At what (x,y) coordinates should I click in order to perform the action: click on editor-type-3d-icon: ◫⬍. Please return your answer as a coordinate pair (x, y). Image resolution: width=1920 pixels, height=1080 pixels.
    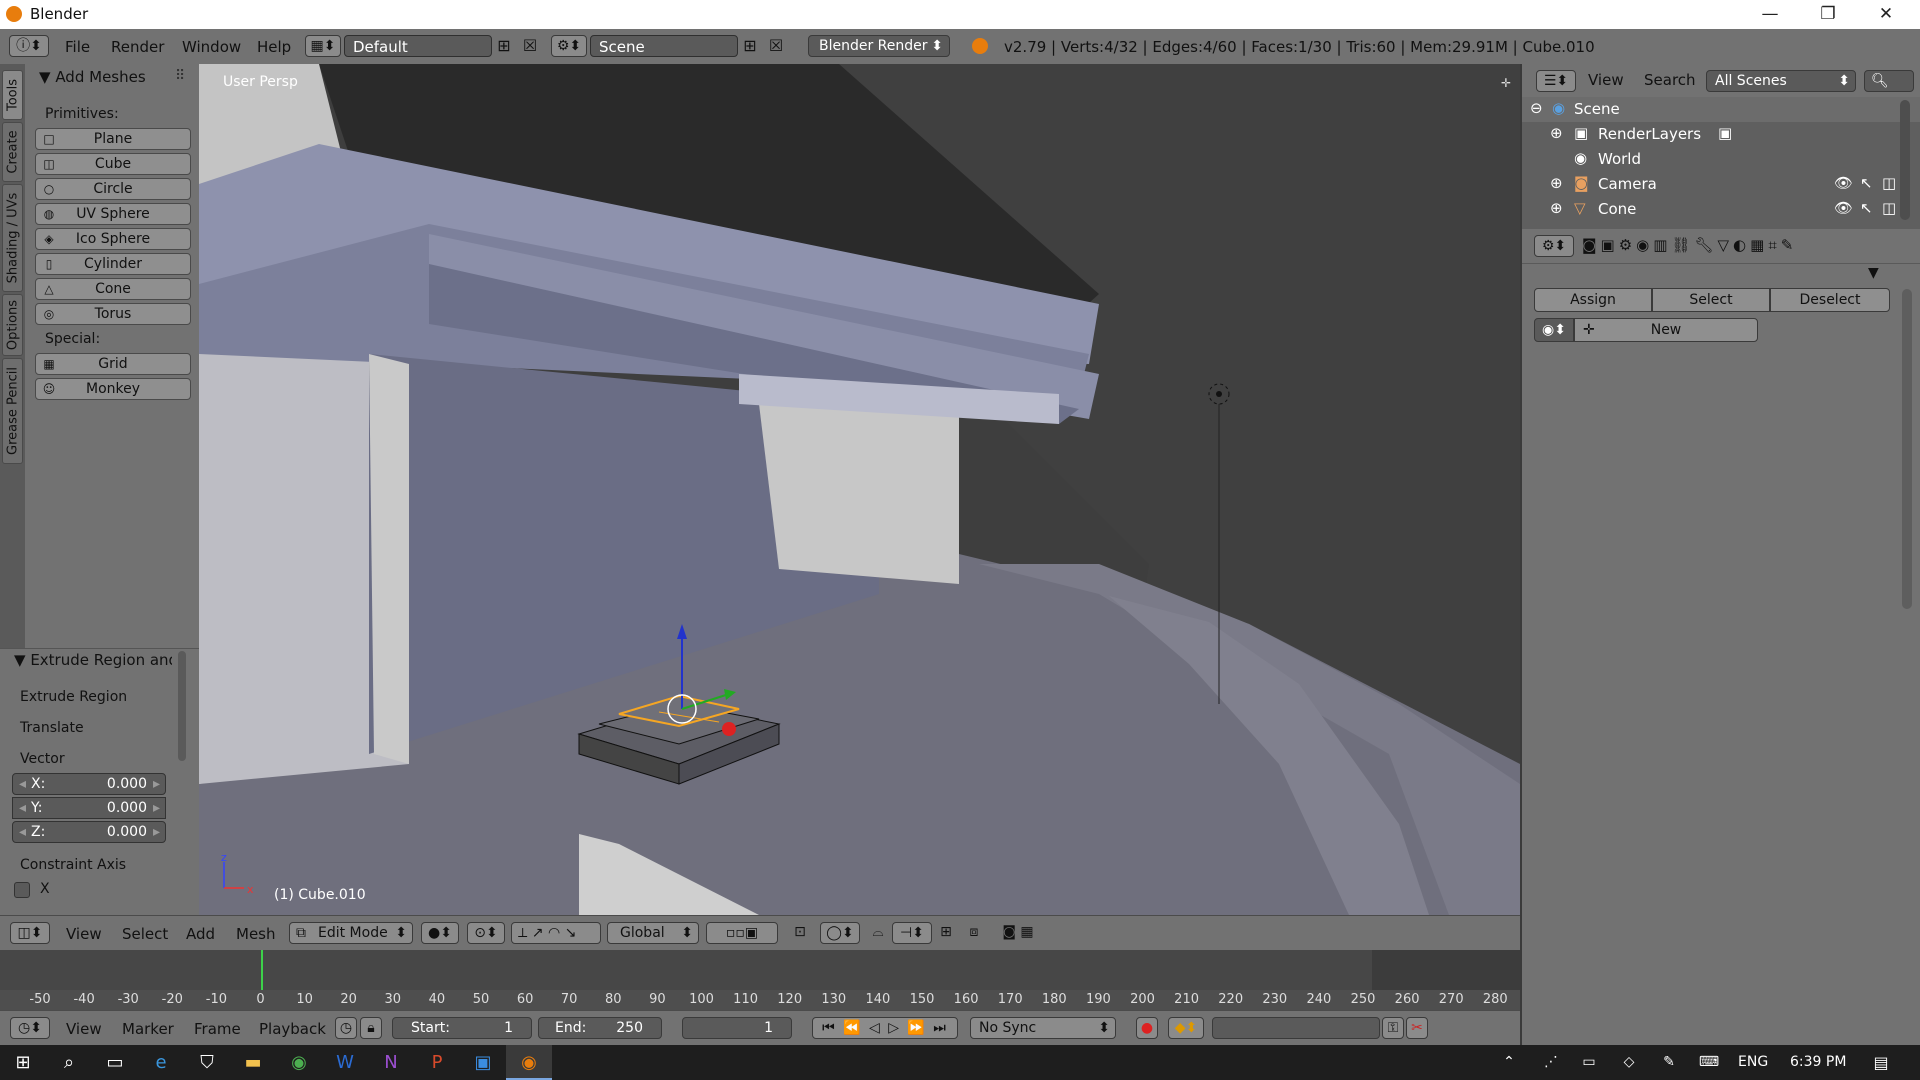
    Looking at the image, I should click on (30, 933).